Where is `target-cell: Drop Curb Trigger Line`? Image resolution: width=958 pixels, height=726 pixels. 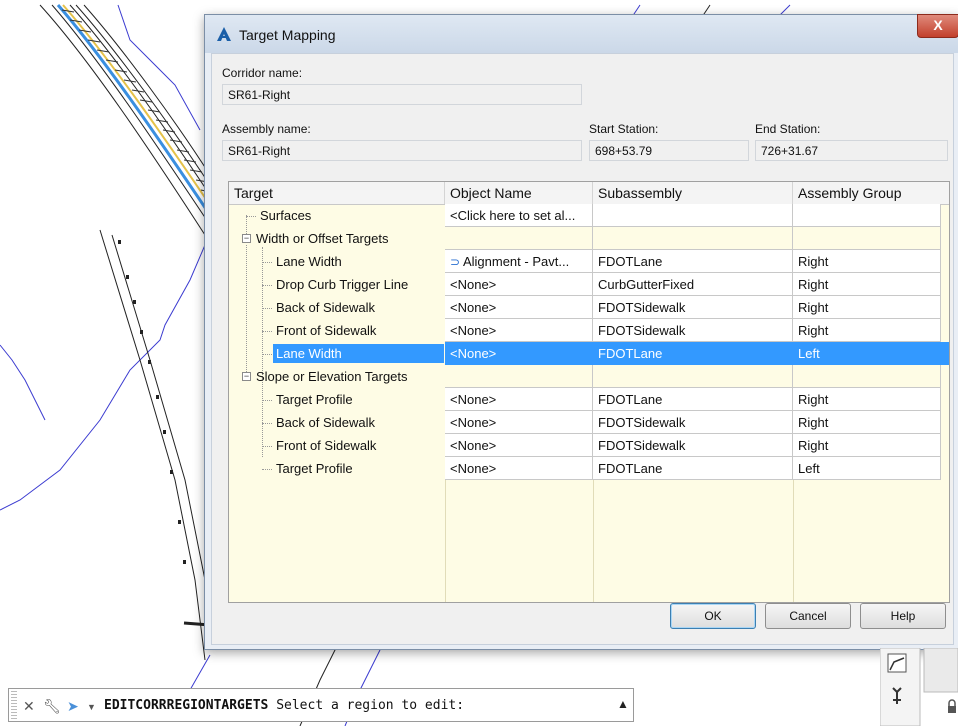
target-cell: Drop Curb Trigger Line is located at coordinates (337, 284).